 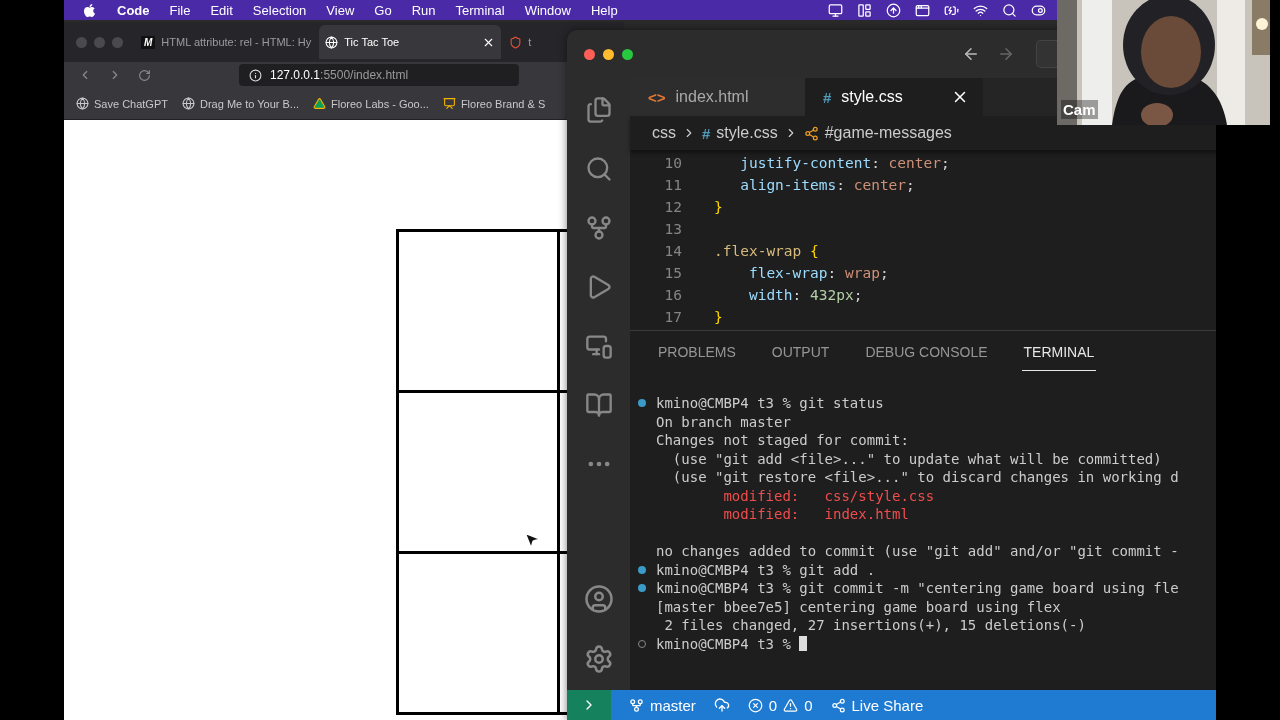 What do you see at coordinates (180, 10) in the screenshot?
I see `menu-item: File` at bounding box center [180, 10].